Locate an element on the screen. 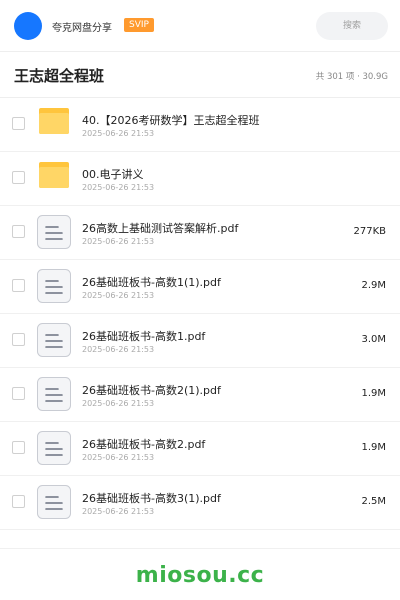 The height and width of the screenshot is (600, 400). file-name: 26基础班板书-高数2.pdf is located at coordinates (144, 444).